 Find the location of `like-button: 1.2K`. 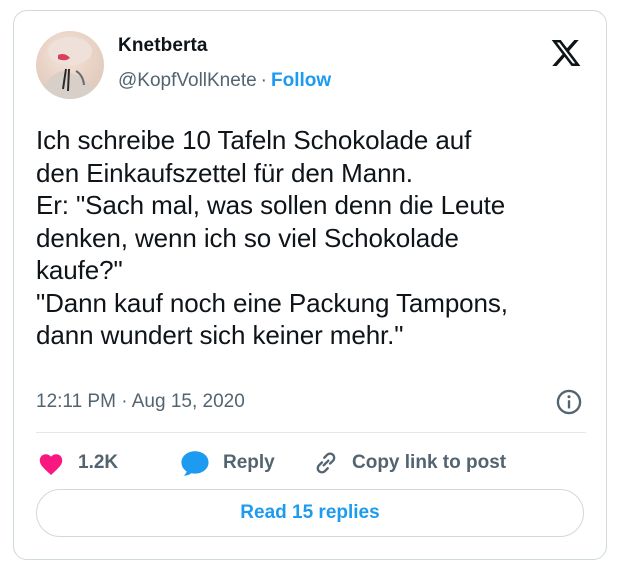

like-button: 1.2K is located at coordinates (77, 463).